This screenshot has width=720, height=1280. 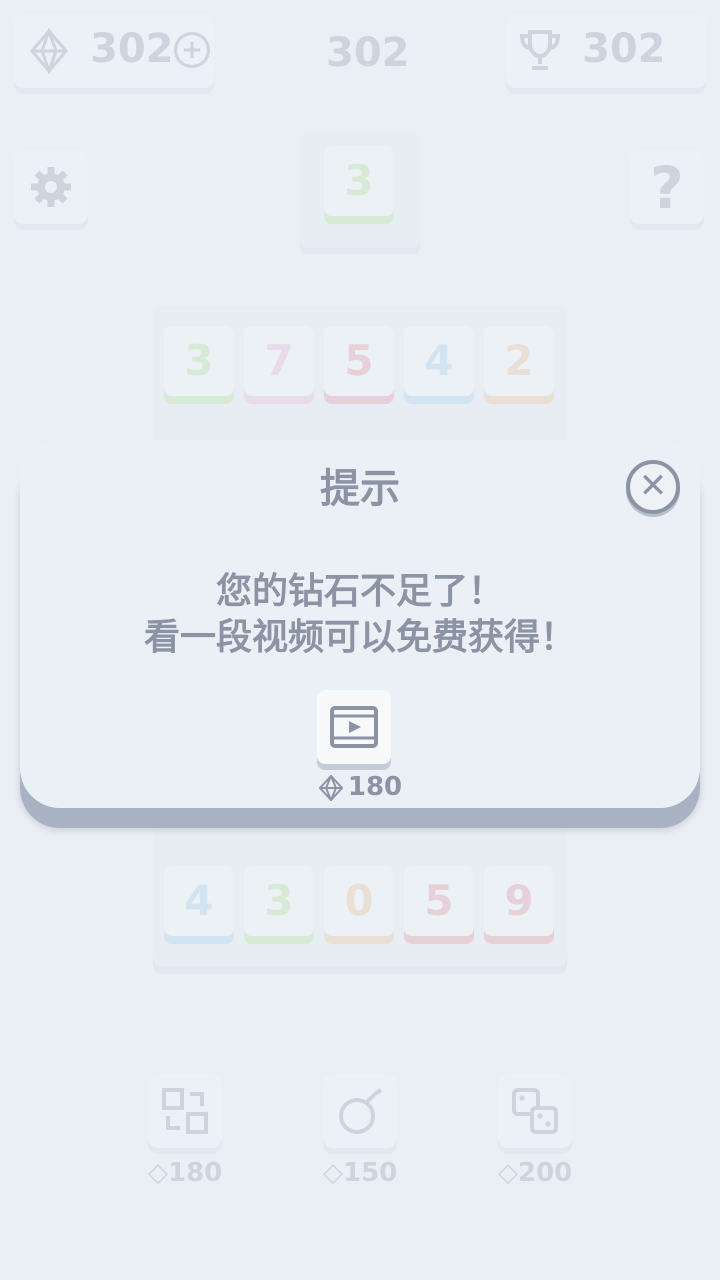 I want to click on settings-button, so click(x=51, y=187).